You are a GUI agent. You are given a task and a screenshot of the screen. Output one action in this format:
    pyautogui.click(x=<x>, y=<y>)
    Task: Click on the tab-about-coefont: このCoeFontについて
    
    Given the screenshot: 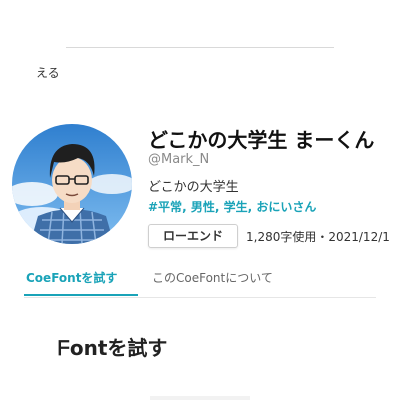 What is the action you would take?
    pyautogui.click(x=212, y=277)
    